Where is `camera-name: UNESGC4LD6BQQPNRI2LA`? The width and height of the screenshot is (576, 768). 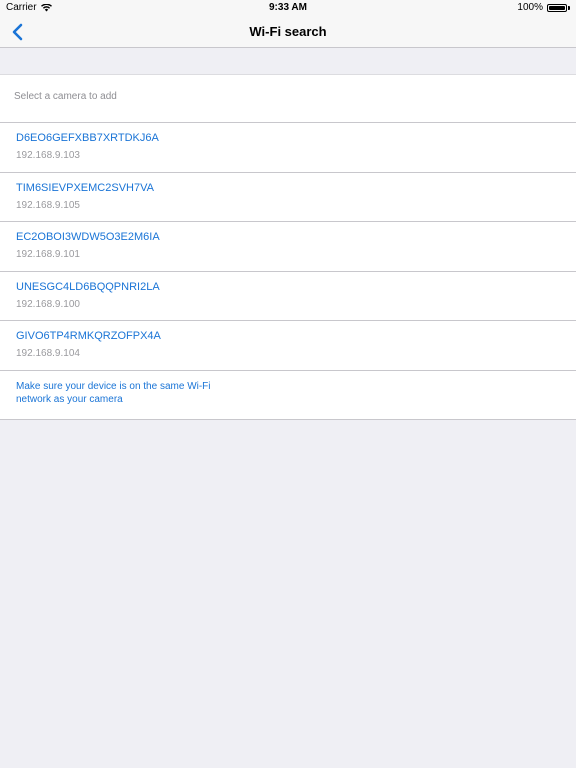
camera-name: UNESGC4LD6BQQPNRI2LA is located at coordinates (88, 286).